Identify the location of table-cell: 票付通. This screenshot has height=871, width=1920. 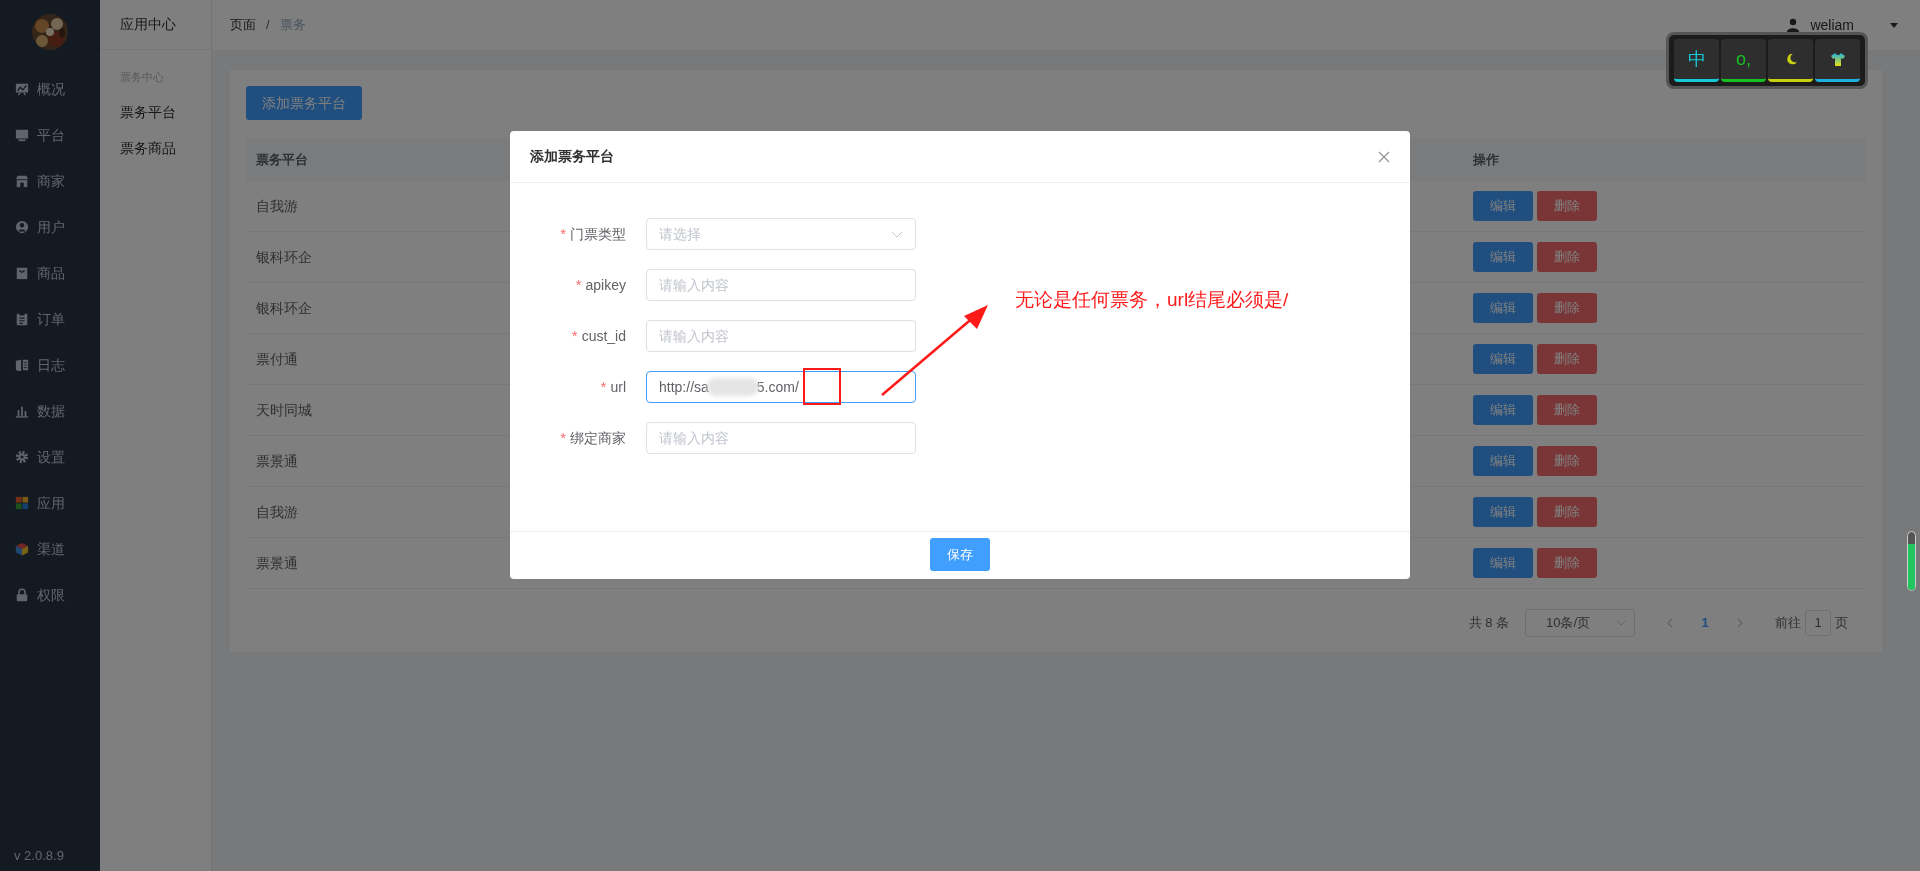
(277, 358).